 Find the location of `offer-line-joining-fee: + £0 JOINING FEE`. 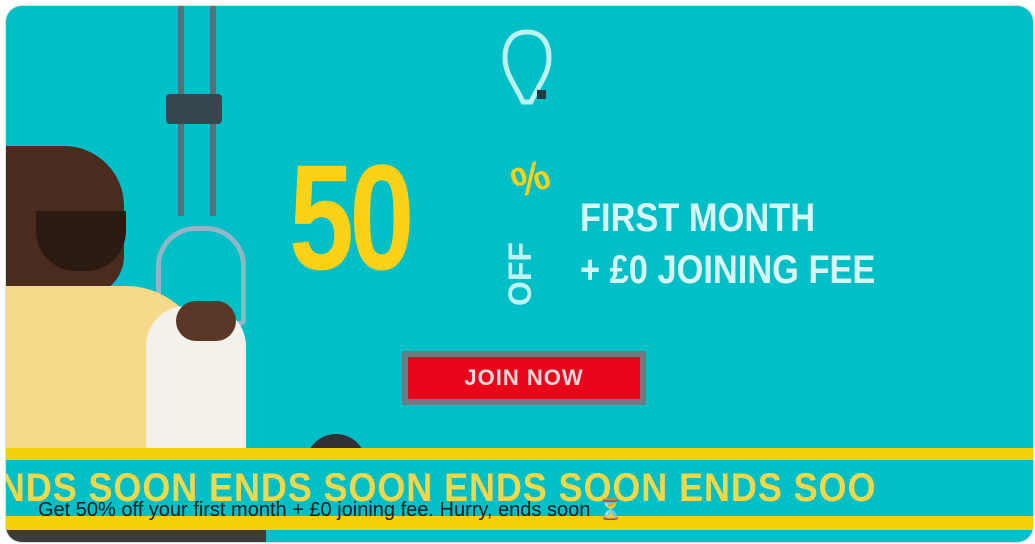

offer-line-joining-fee: + £0 JOINING FEE is located at coordinates (728, 270).